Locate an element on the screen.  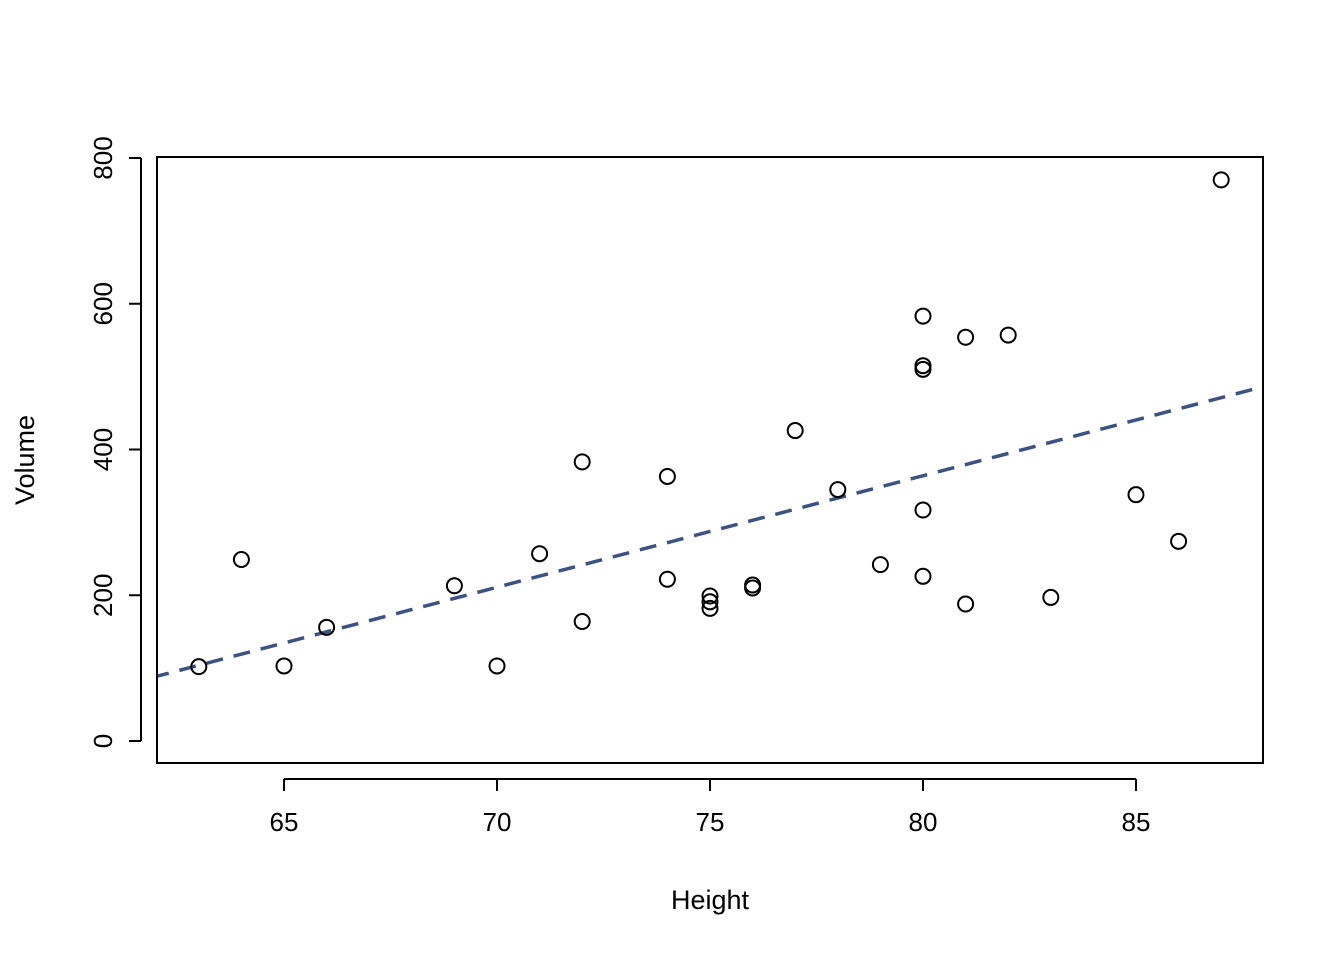
y-tick-label: 0 is located at coordinates (103, 741).